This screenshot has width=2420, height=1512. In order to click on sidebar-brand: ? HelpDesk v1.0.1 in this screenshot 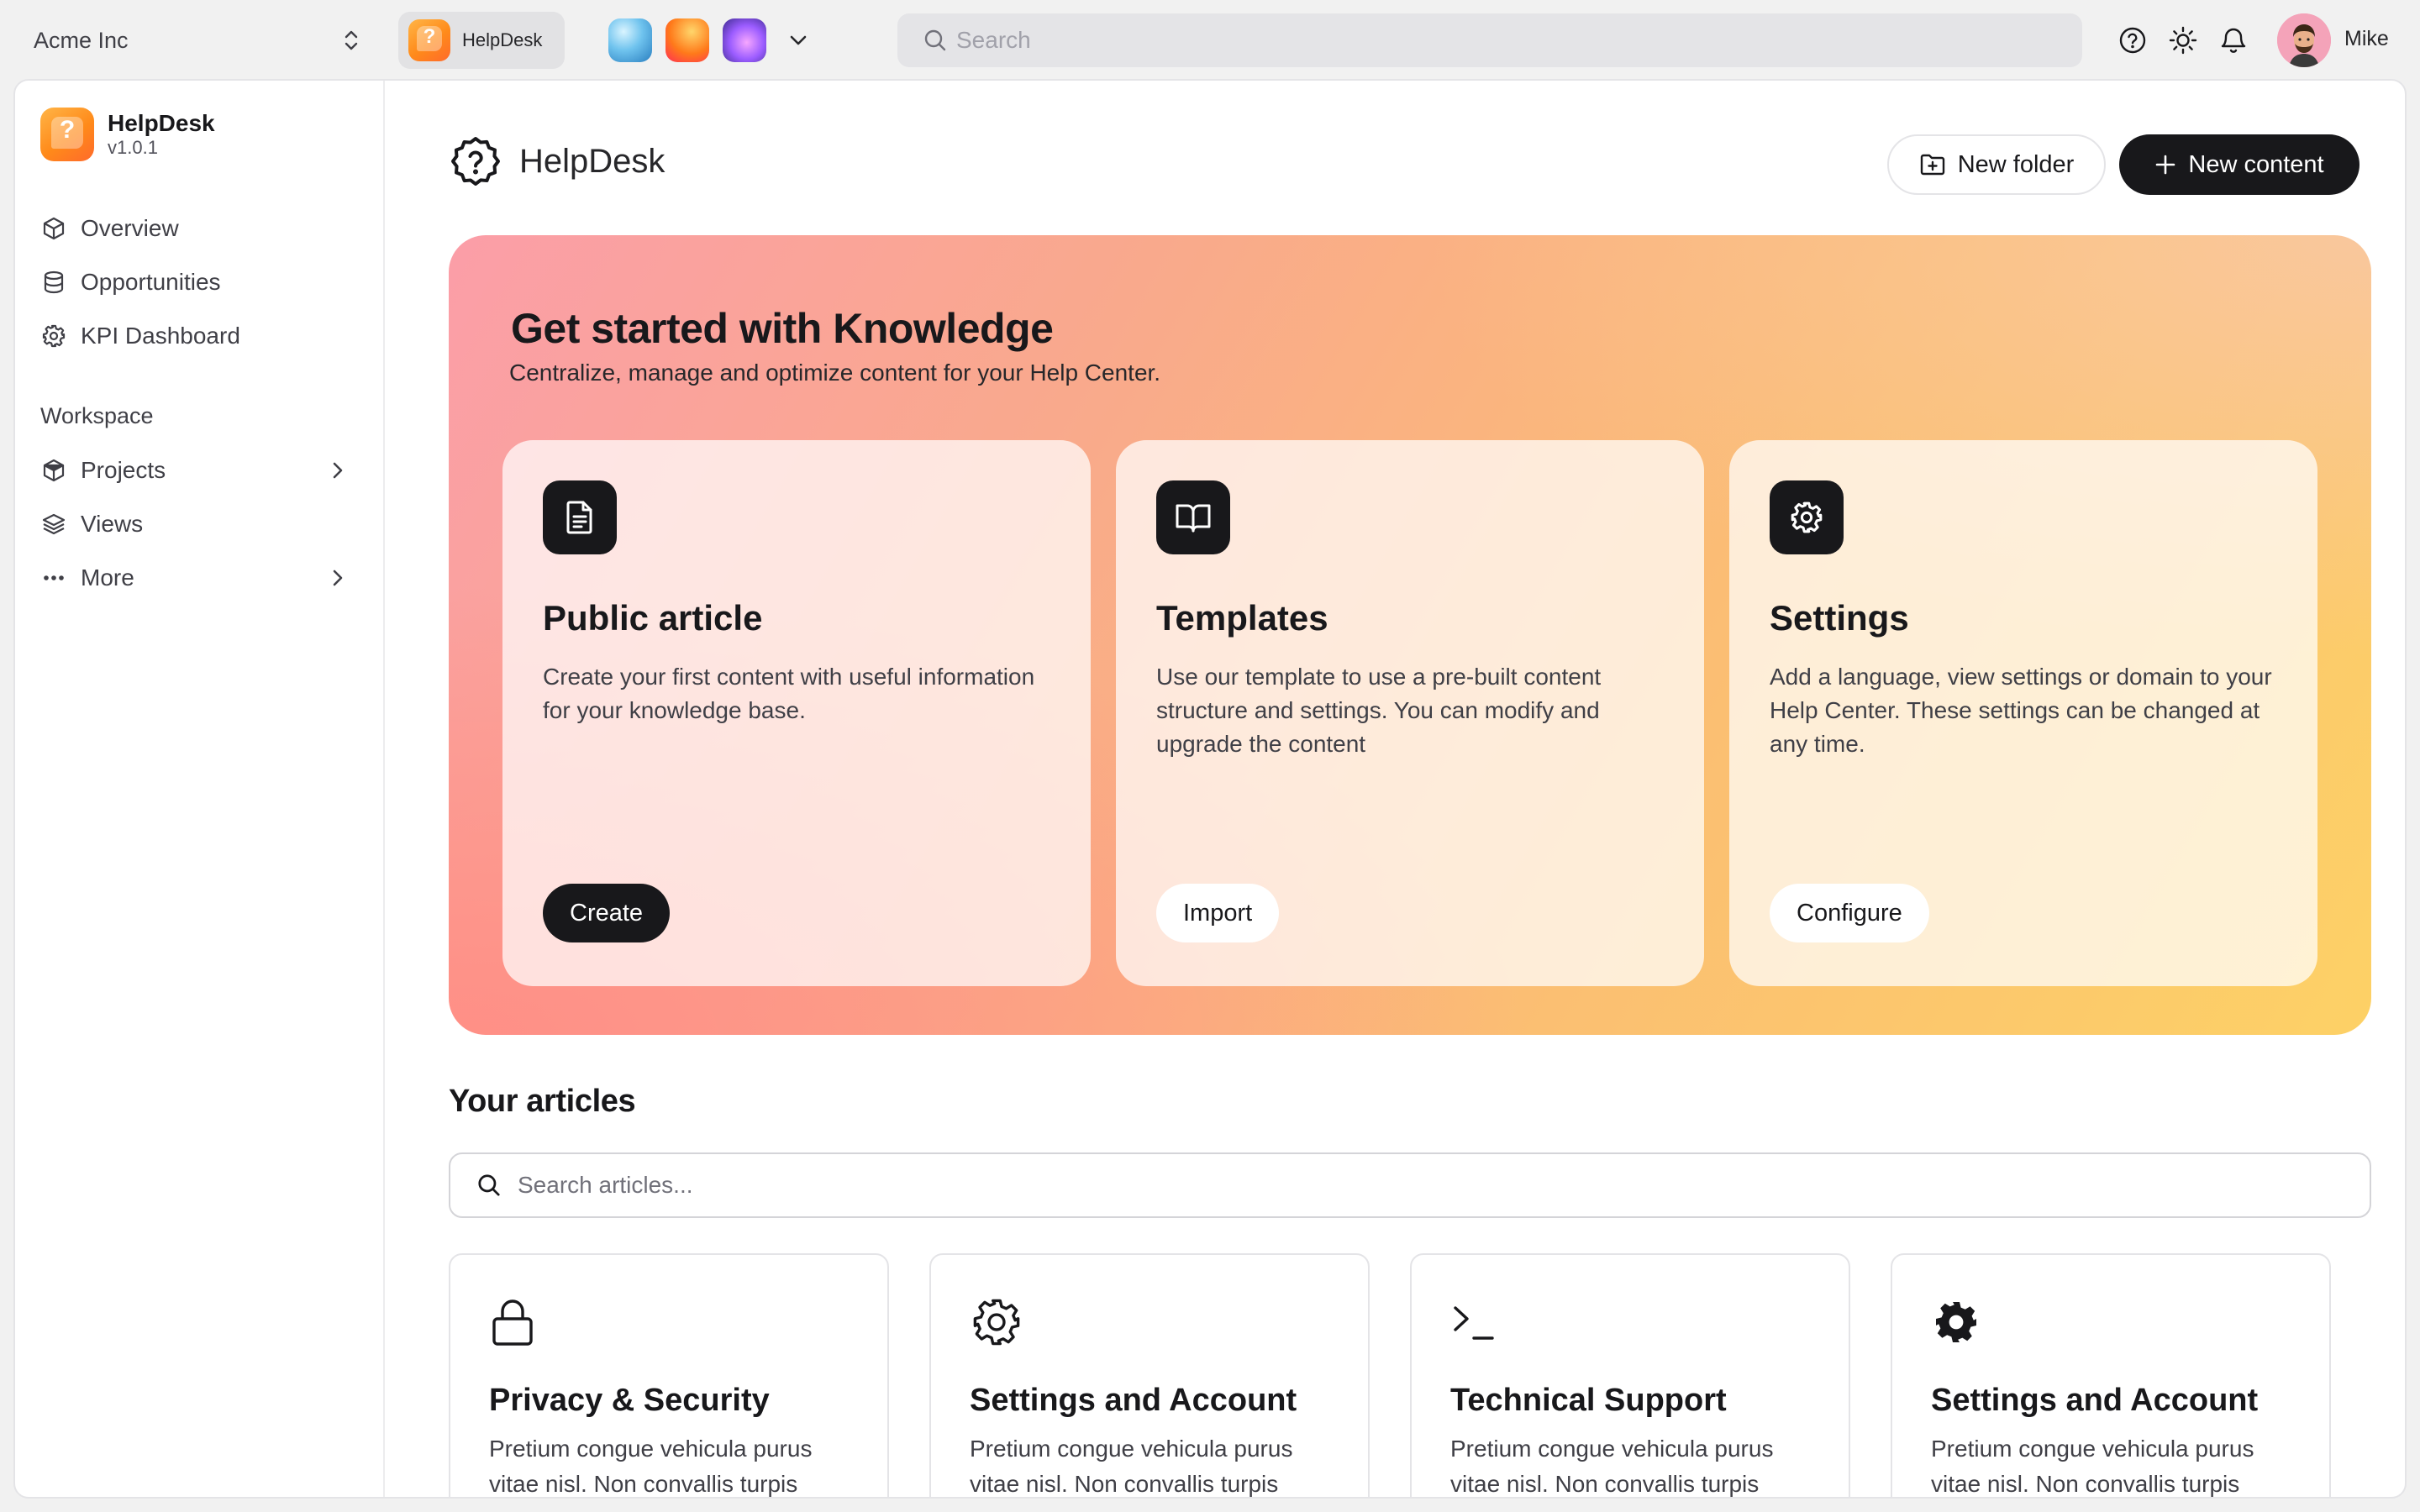, I will do `click(128, 134)`.